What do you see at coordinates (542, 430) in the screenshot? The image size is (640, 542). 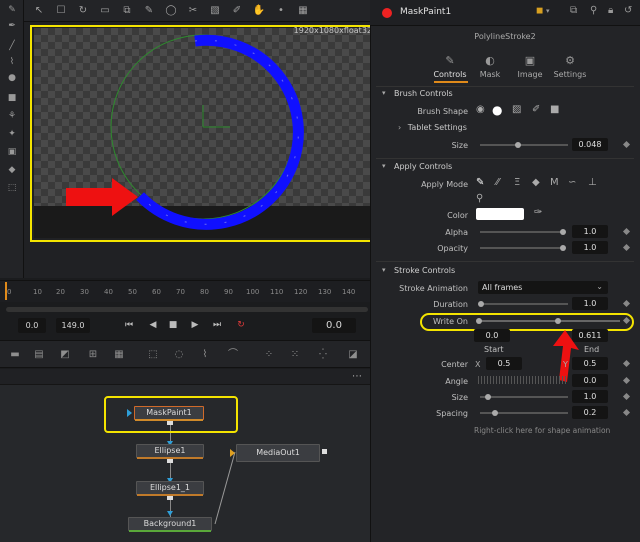 I see `shape-animation-hint: Right-click here for shape animation` at bounding box center [542, 430].